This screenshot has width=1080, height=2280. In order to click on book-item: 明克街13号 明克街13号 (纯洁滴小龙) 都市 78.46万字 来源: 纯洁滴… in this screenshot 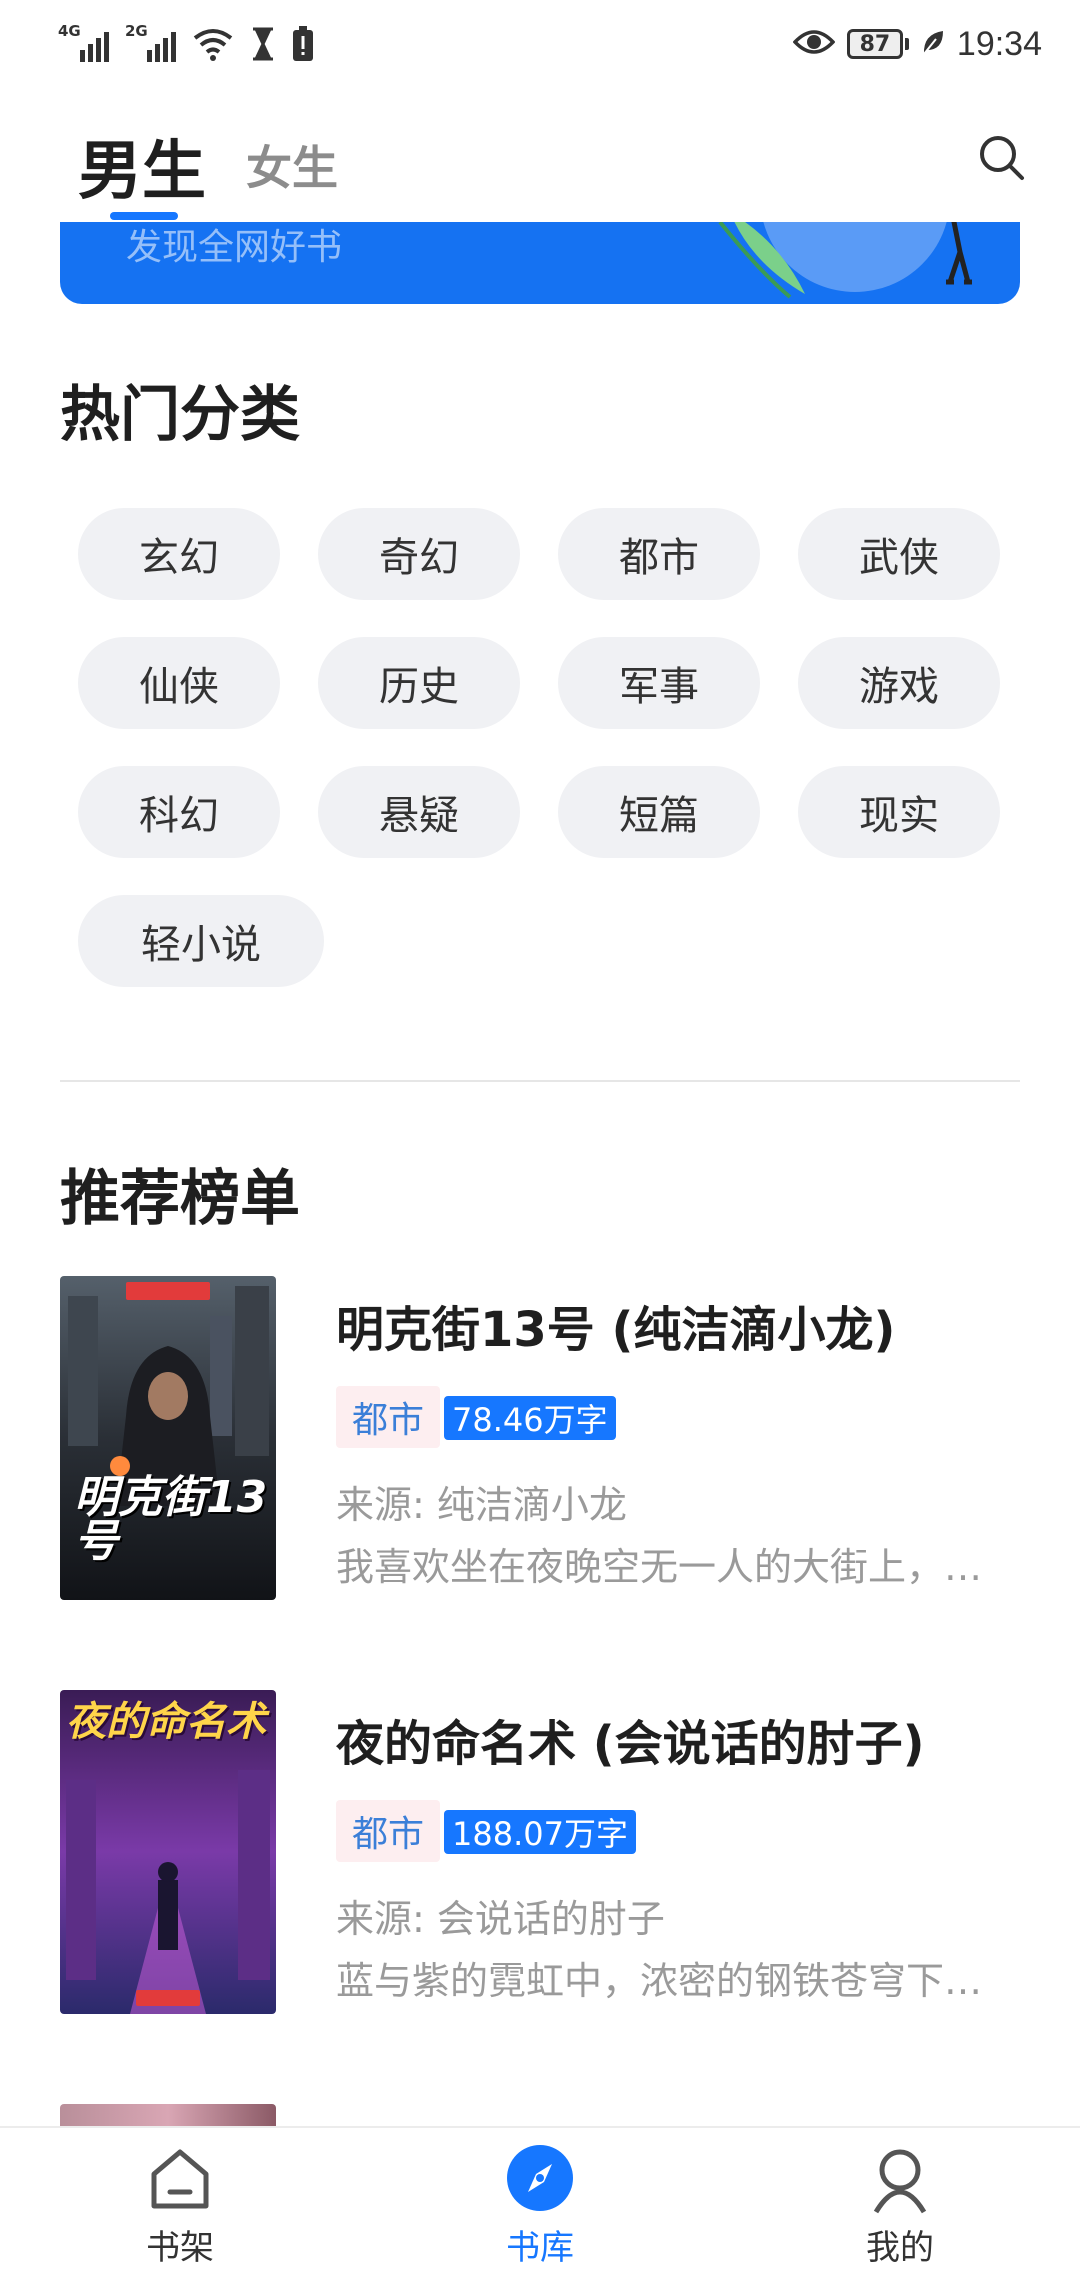, I will do `click(540, 1441)`.